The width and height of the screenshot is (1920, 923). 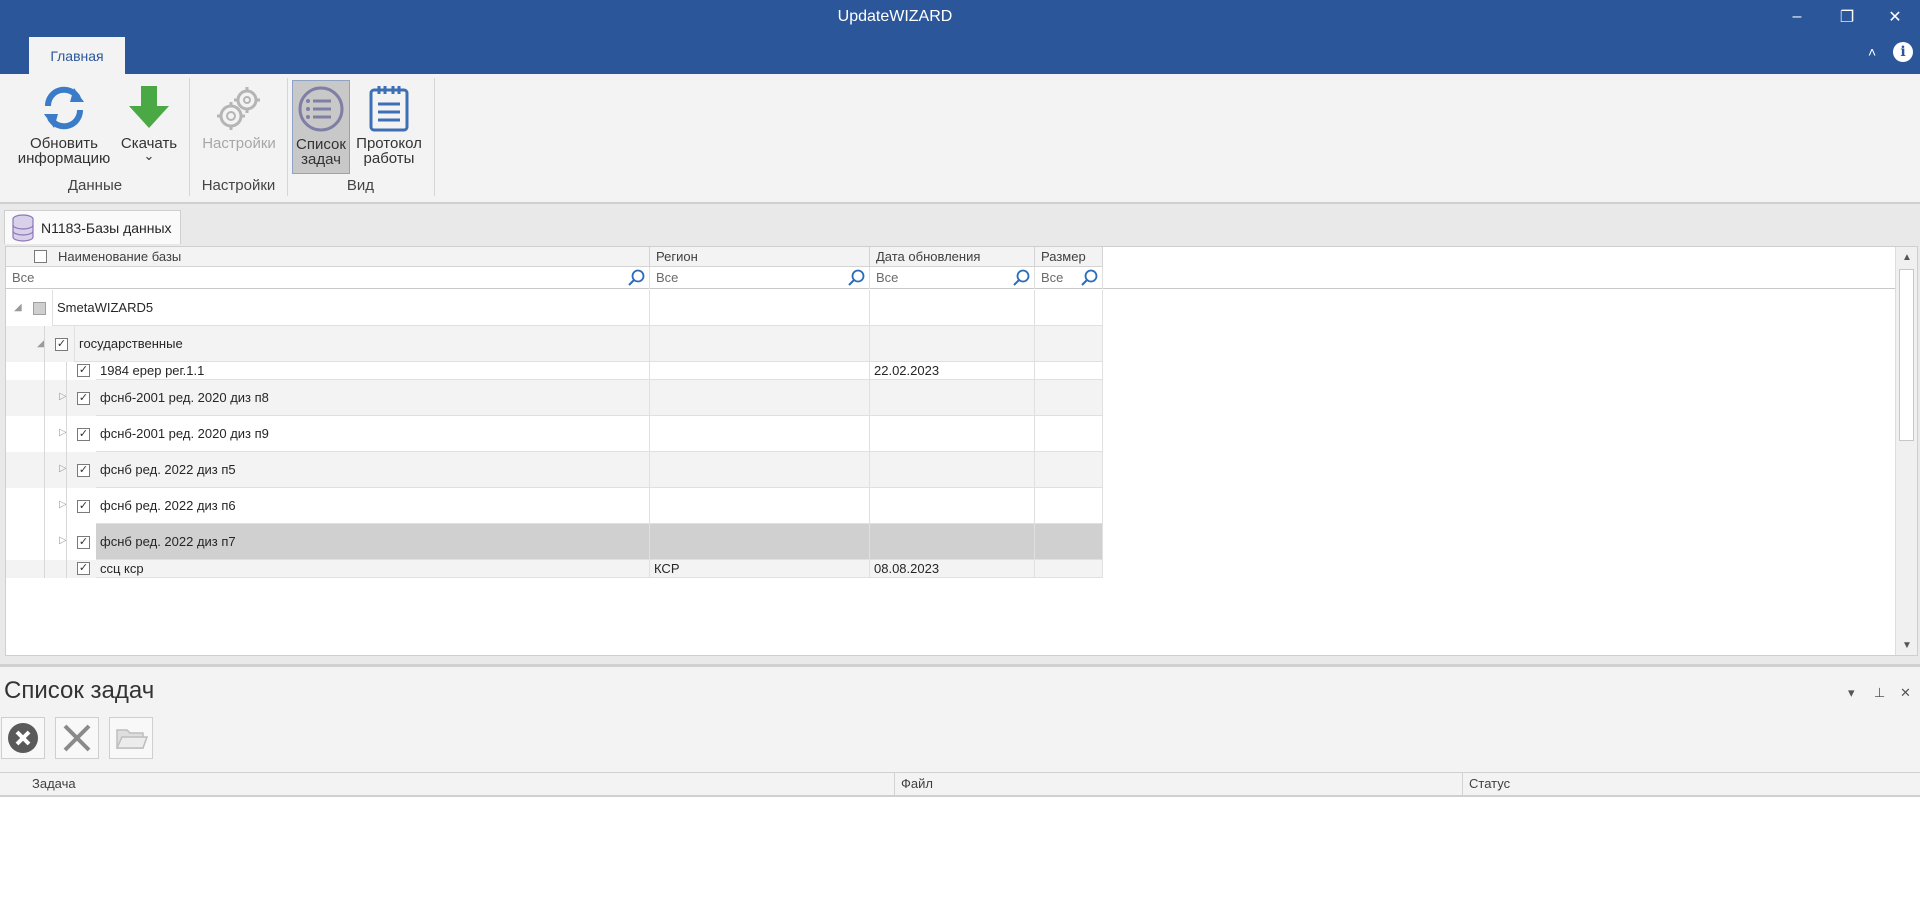 I want to click on collapse-ribbon-icon: ˄, so click(x=1872, y=52).